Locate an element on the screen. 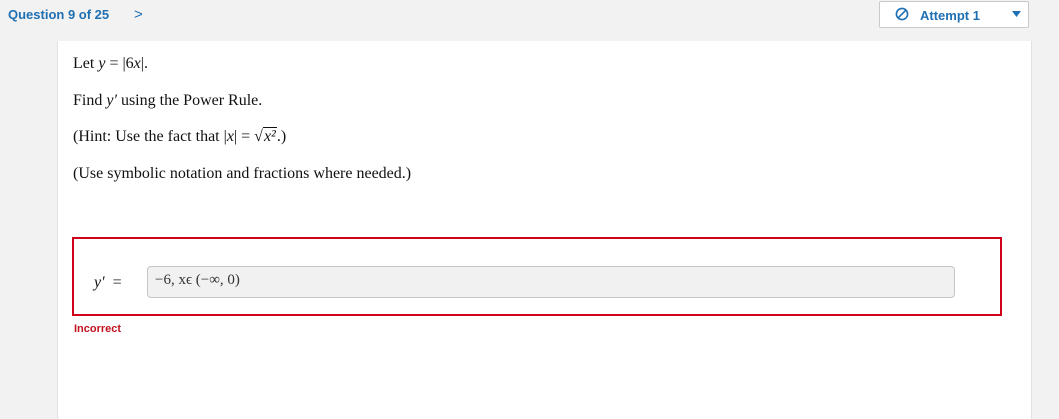 Image resolution: width=1059 pixels, height=419 pixels. status-feedback: Incorrect is located at coordinates (98, 329).